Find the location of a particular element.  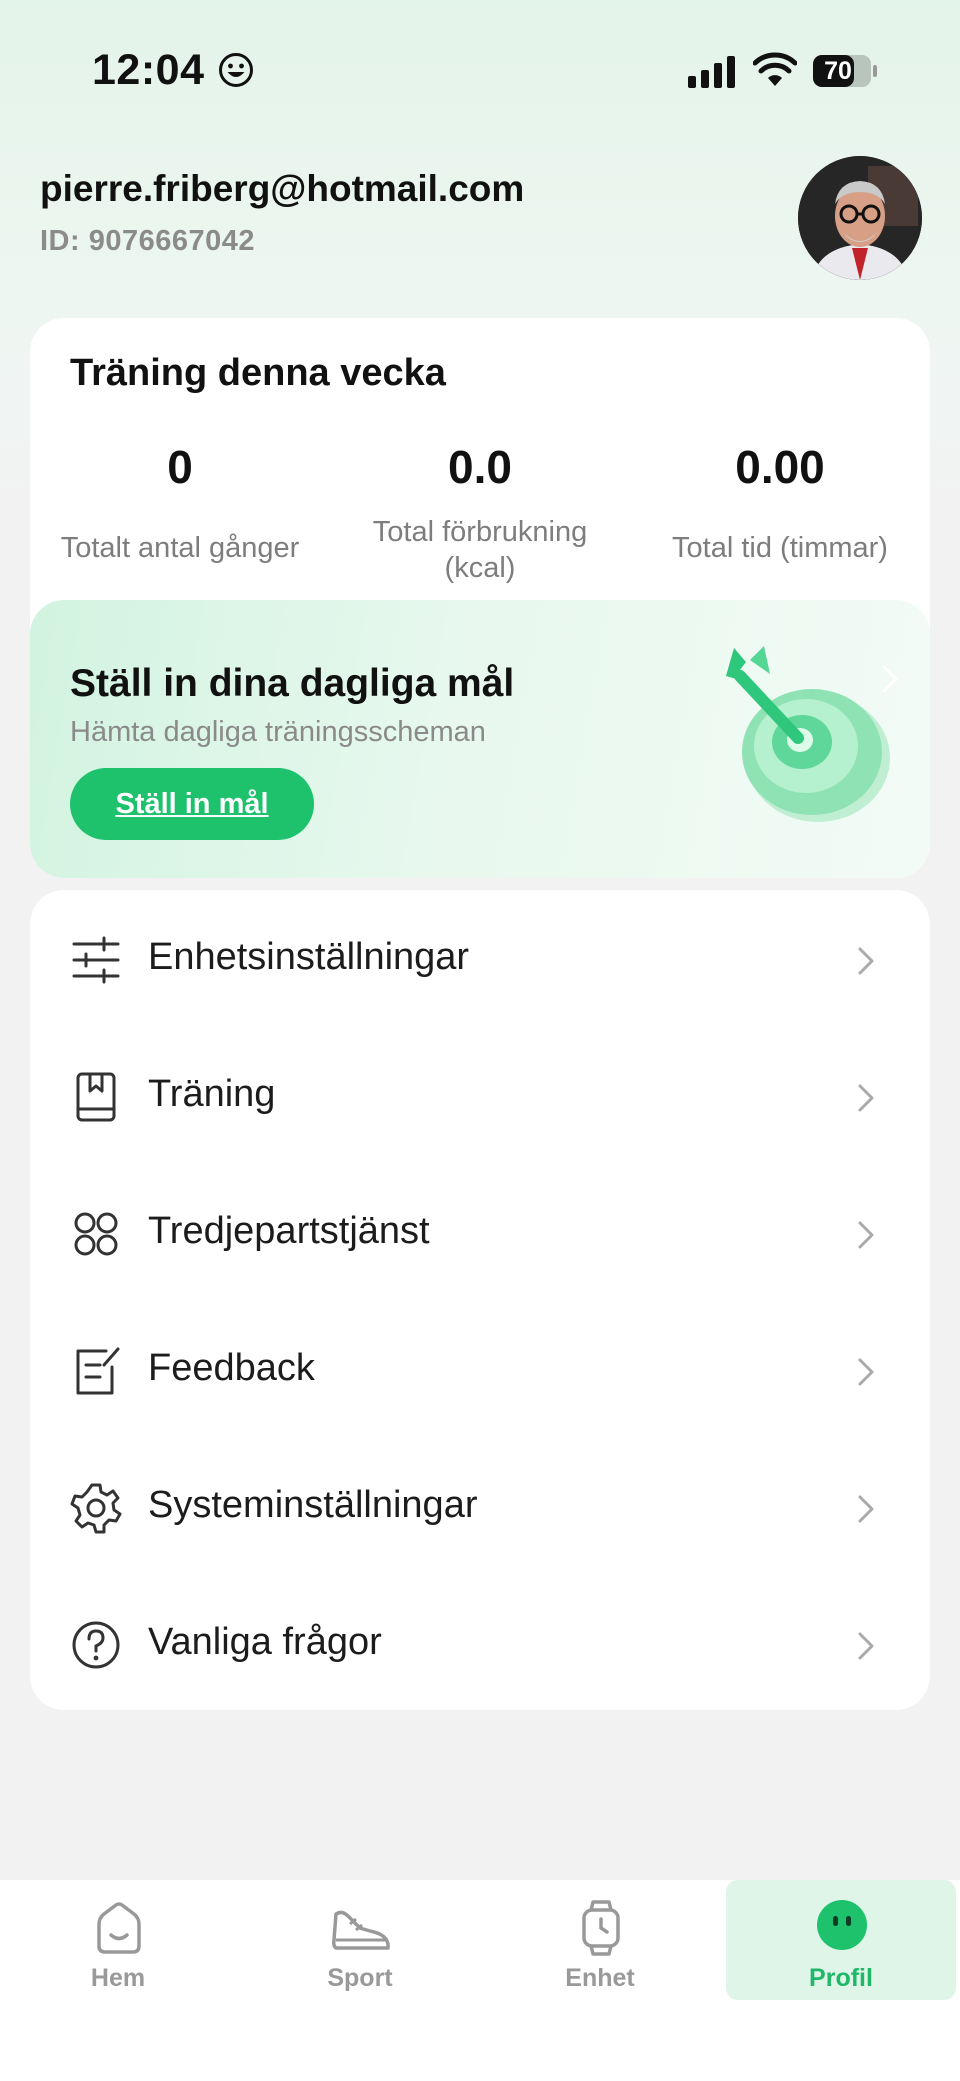

stat-total-count-label: Totalt antal gånger is located at coordinates (180, 548).